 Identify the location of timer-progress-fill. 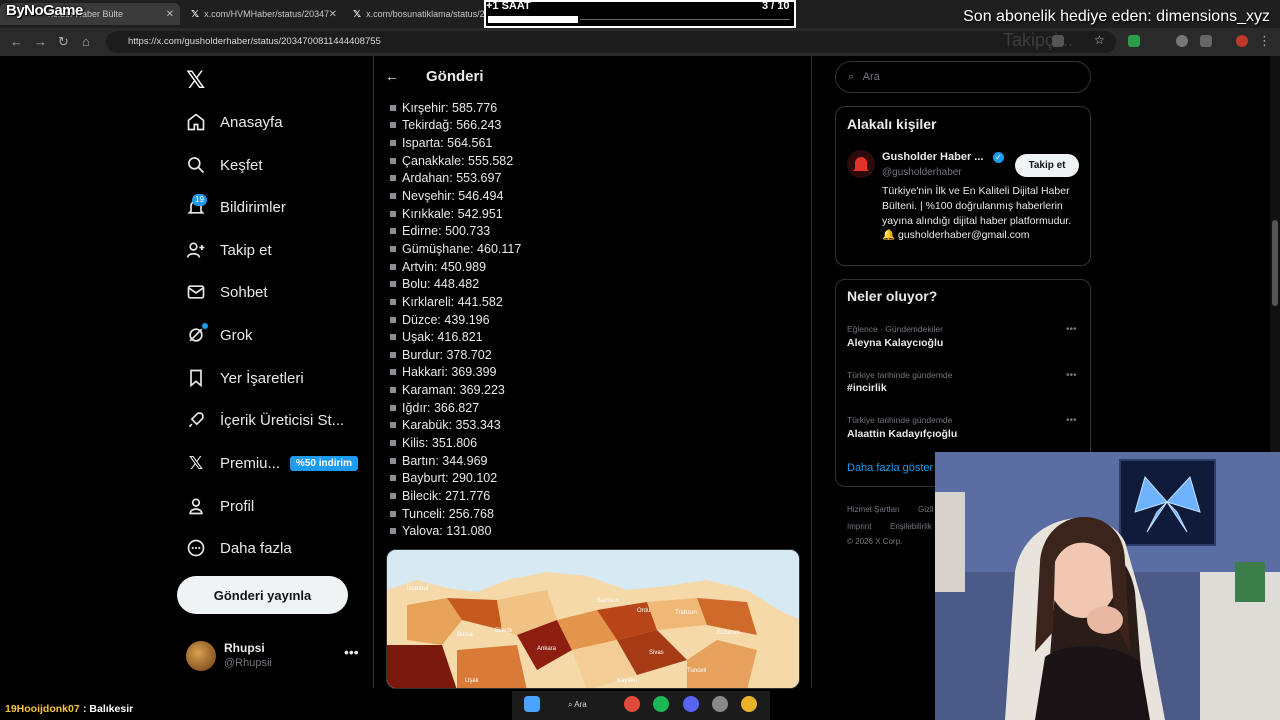
(533, 19).